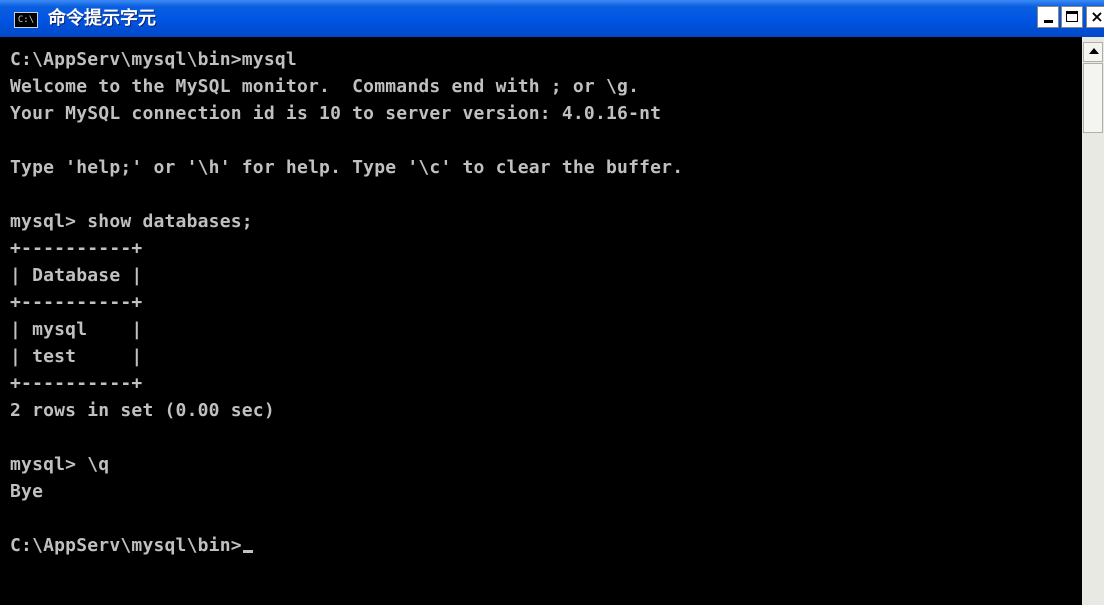 The image size is (1104, 605). I want to click on scroll-up-button, so click(1093, 52).